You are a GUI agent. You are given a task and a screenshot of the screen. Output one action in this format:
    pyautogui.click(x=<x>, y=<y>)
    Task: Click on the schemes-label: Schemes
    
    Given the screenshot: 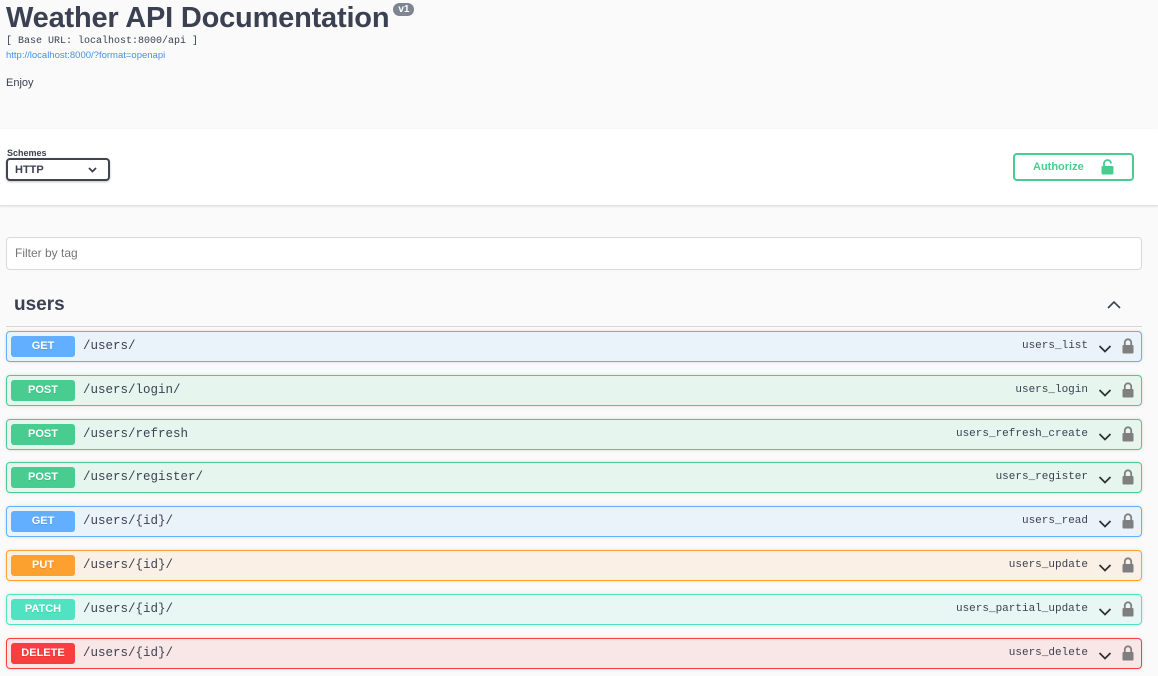 What is the action you would take?
    pyautogui.click(x=27, y=153)
    